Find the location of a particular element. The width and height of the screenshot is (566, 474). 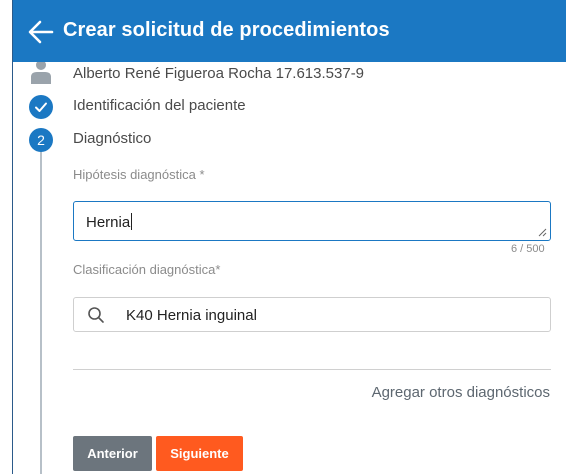

user-icon is located at coordinates (41, 73).